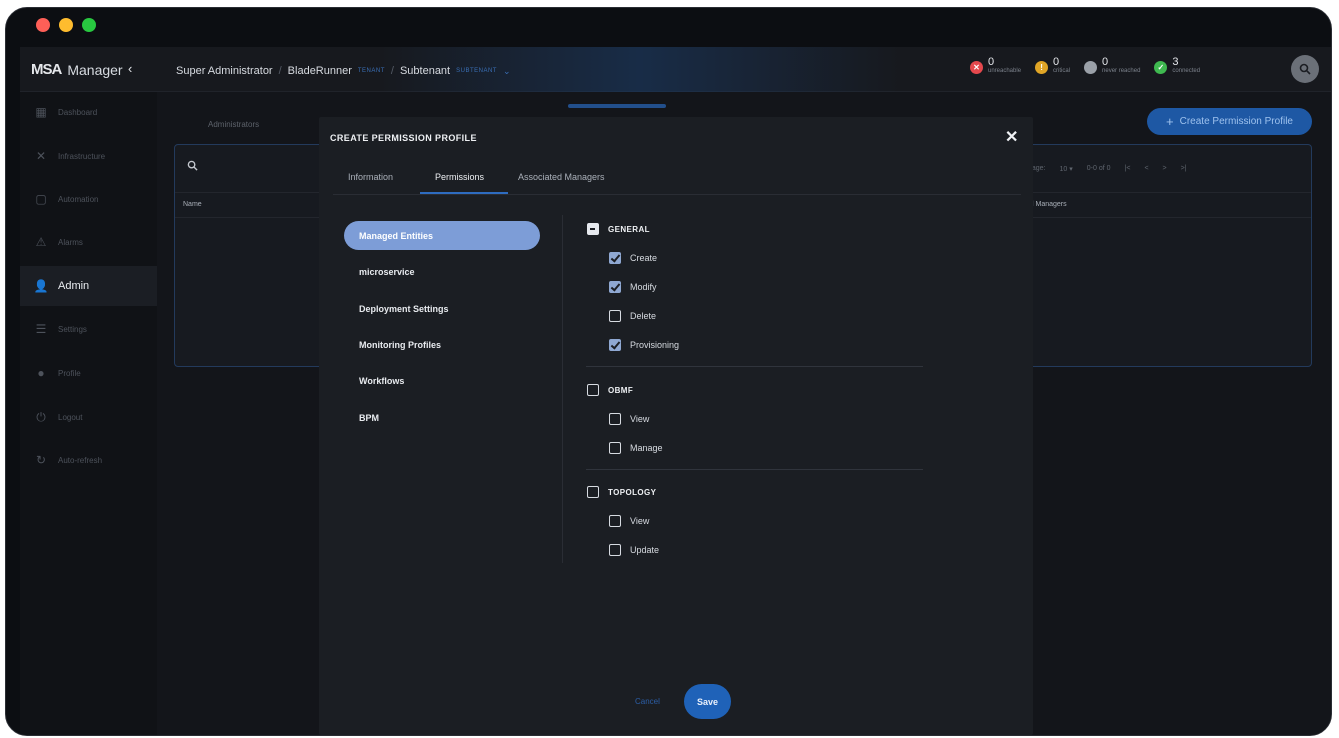  What do you see at coordinates (41, 156) in the screenshot?
I see `infrastructure-icon: ✕` at bounding box center [41, 156].